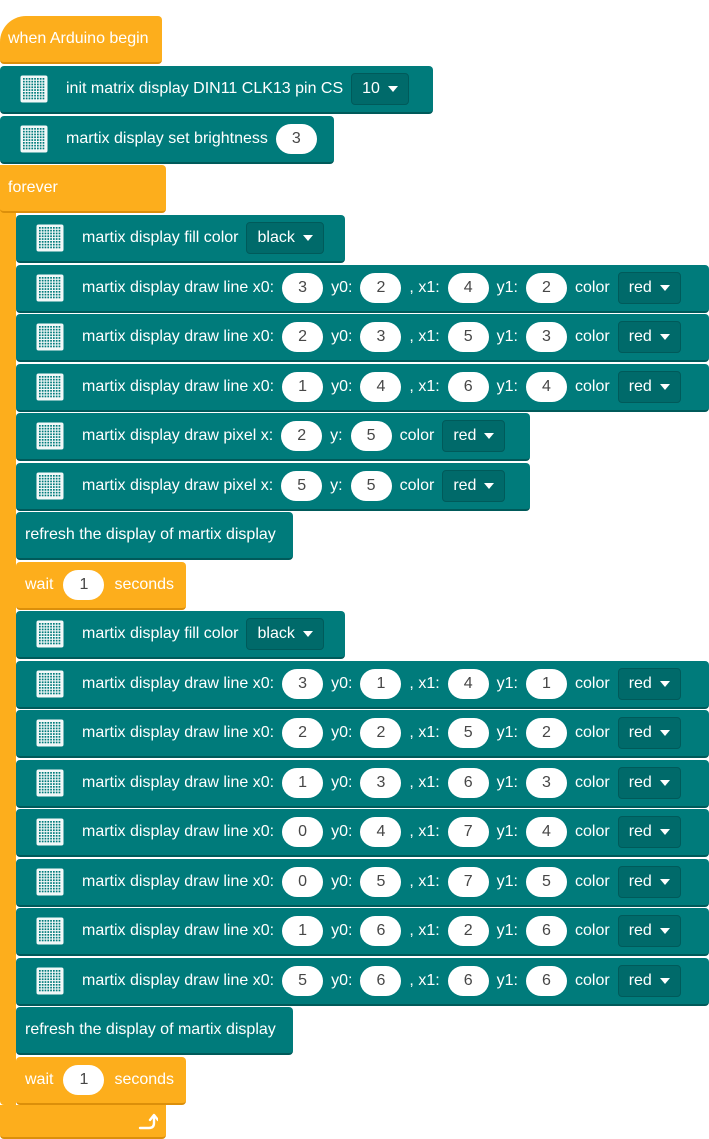  I want to click on init-matrix-display-block: init matrix display DIN11 CLK13 pin CS 10, so click(216, 90).